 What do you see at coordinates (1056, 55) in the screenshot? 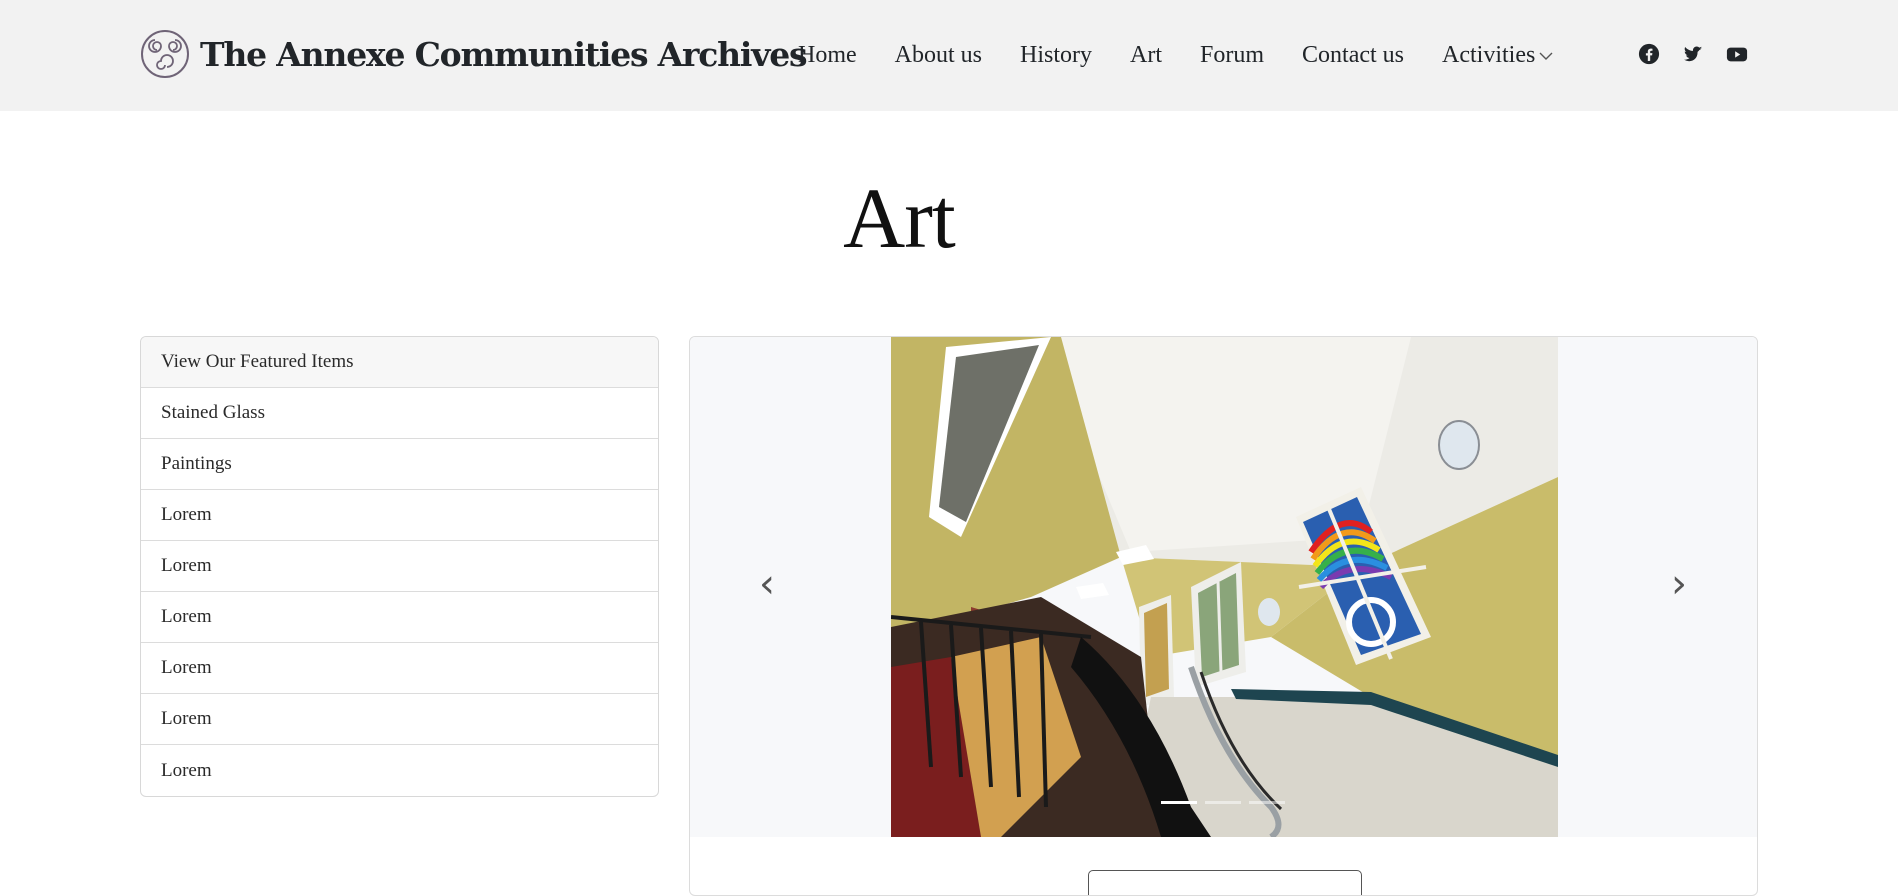
I see `nav-history: History` at bounding box center [1056, 55].